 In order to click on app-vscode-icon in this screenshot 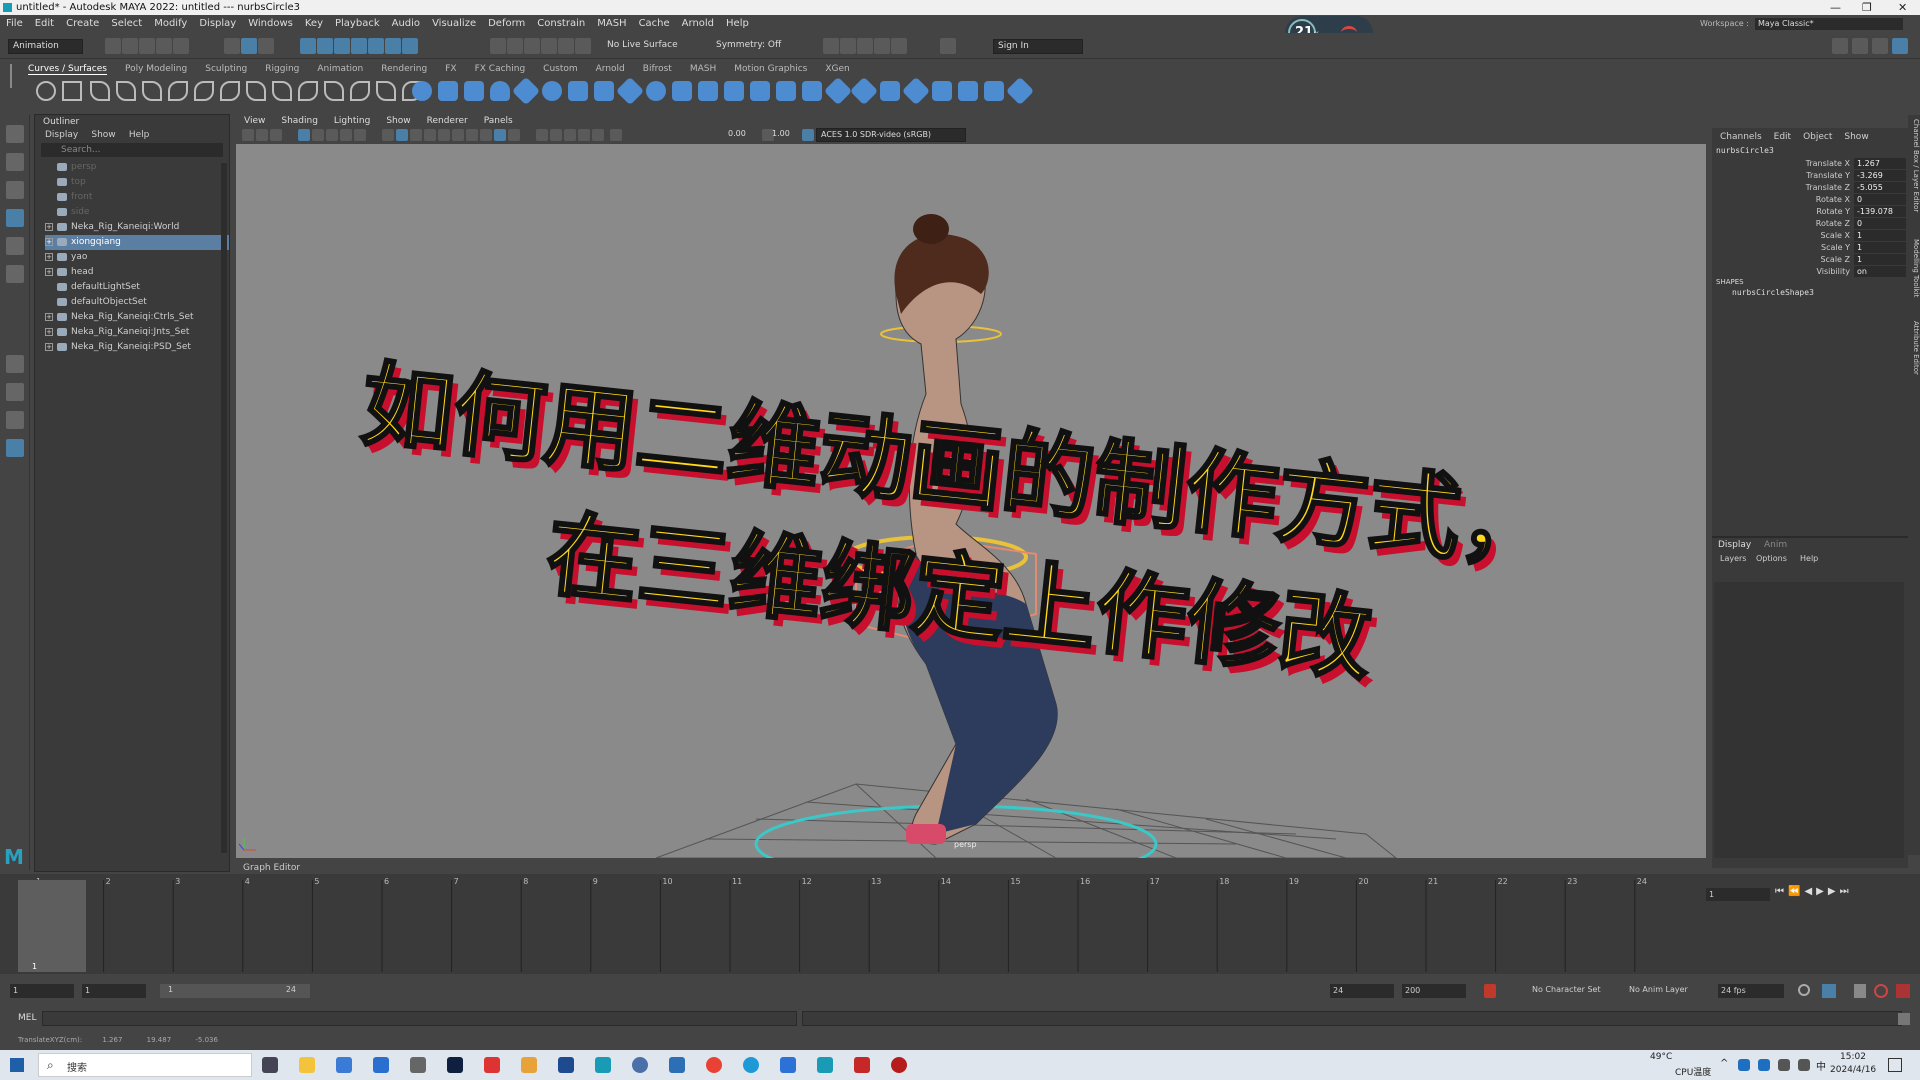, I will do `click(788, 1065)`.